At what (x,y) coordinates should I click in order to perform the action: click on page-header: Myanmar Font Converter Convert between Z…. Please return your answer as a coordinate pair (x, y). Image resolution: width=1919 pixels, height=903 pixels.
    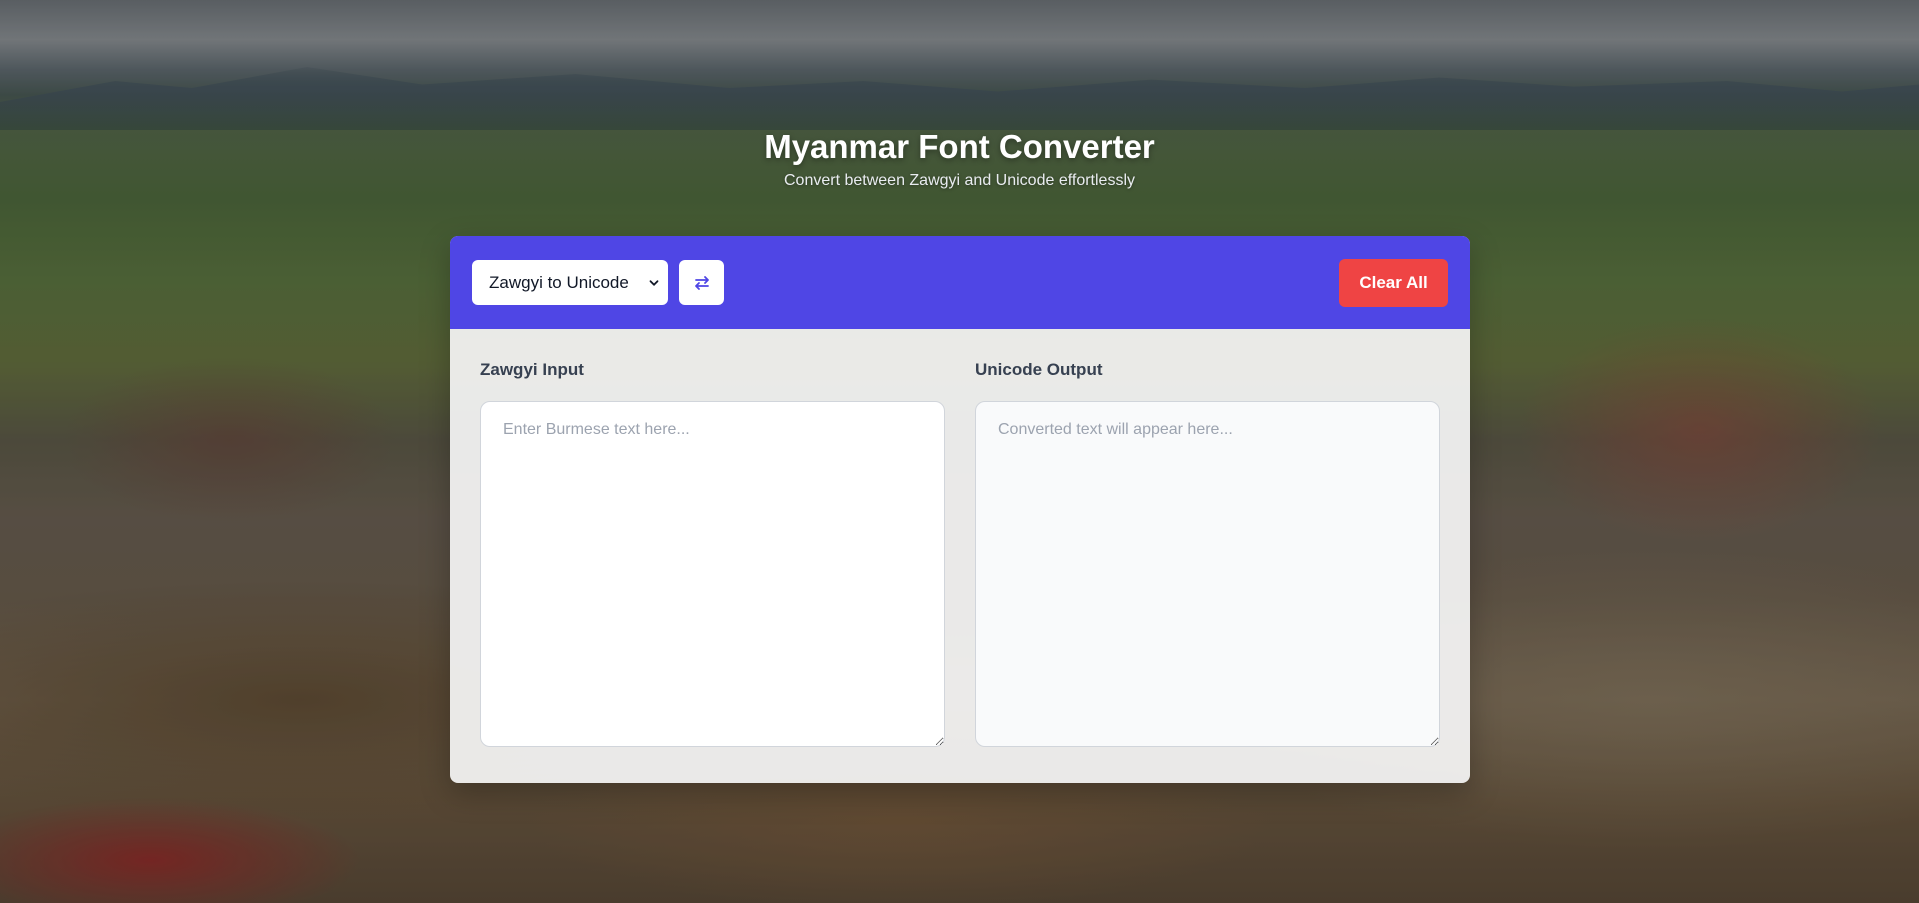
    Looking at the image, I should click on (959, 158).